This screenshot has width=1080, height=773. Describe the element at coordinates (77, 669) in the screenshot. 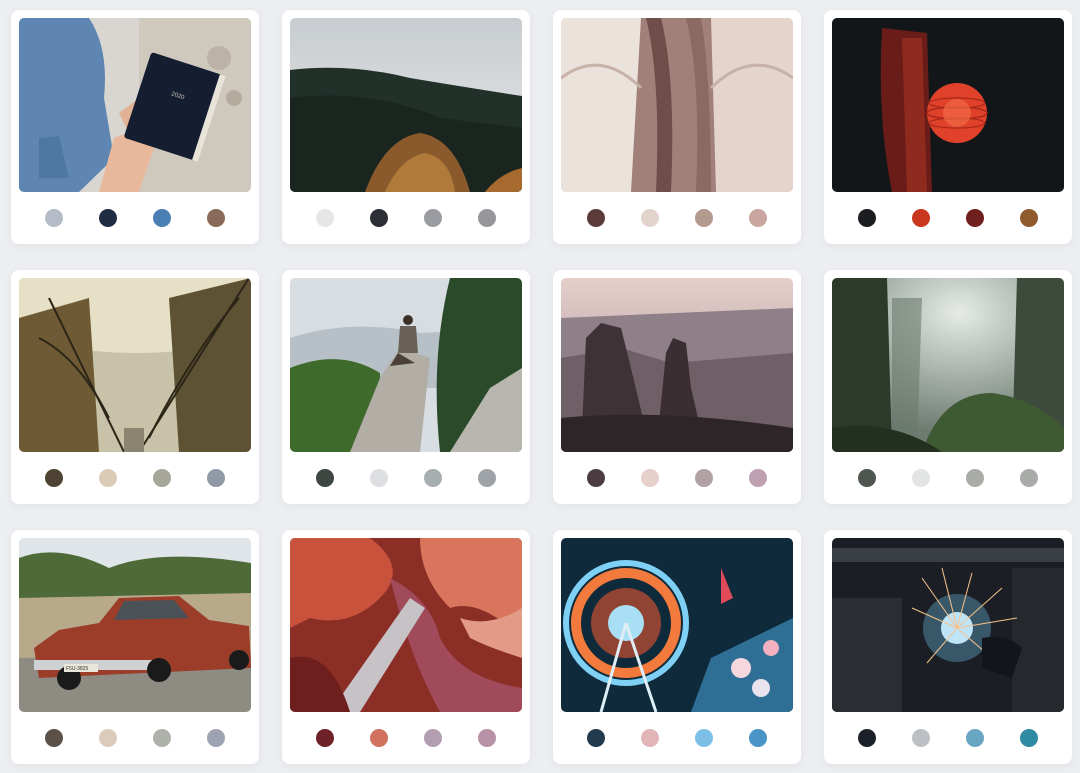

I see `license-plate: F5U-3825` at that location.